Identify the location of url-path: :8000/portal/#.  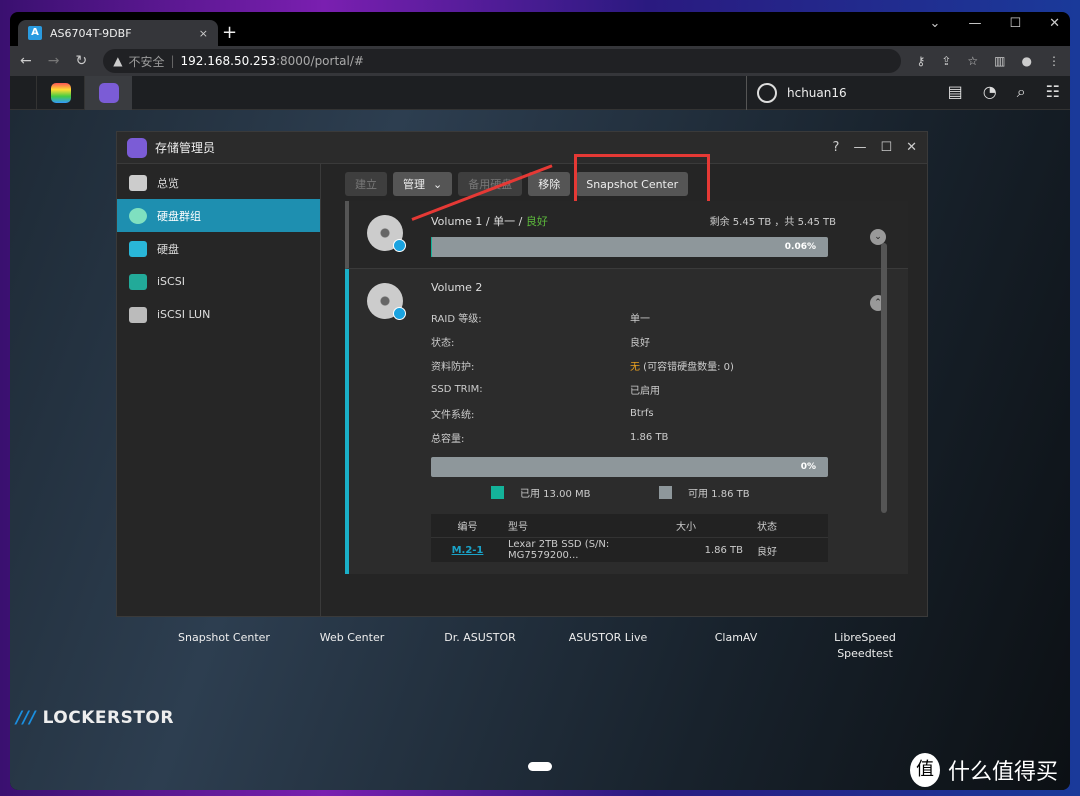
(319, 61).